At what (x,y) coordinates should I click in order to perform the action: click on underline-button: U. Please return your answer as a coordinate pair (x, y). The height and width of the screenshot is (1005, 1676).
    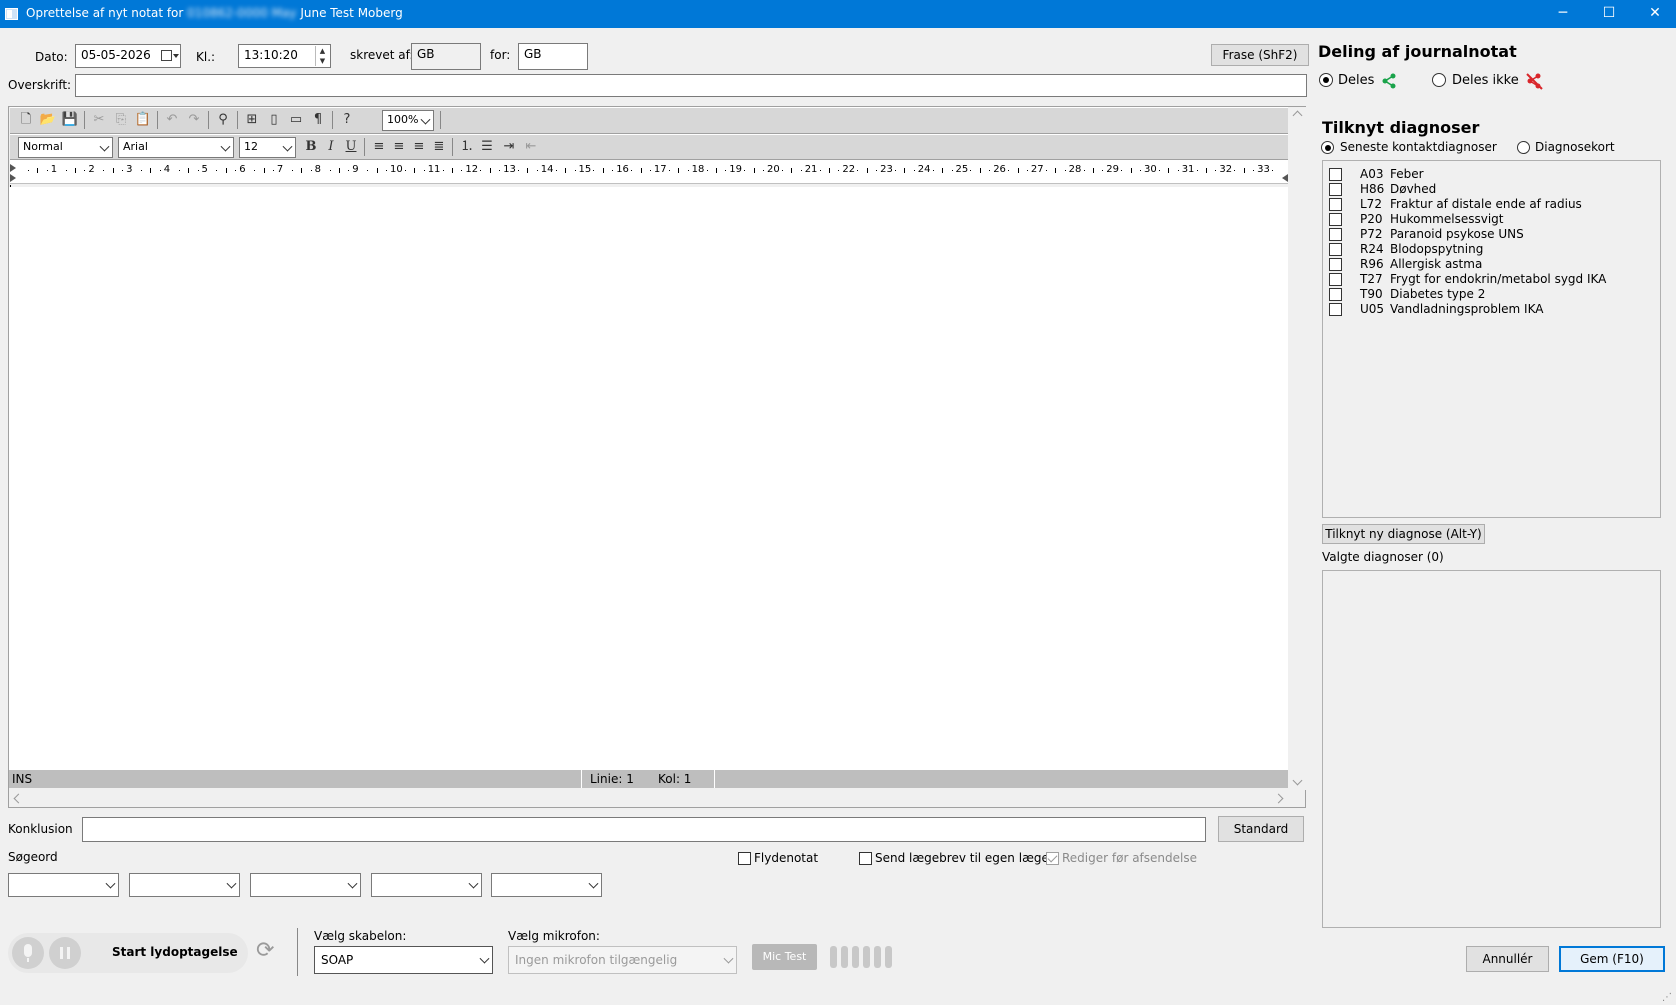
    Looking at the image, I should click on (351, 147).